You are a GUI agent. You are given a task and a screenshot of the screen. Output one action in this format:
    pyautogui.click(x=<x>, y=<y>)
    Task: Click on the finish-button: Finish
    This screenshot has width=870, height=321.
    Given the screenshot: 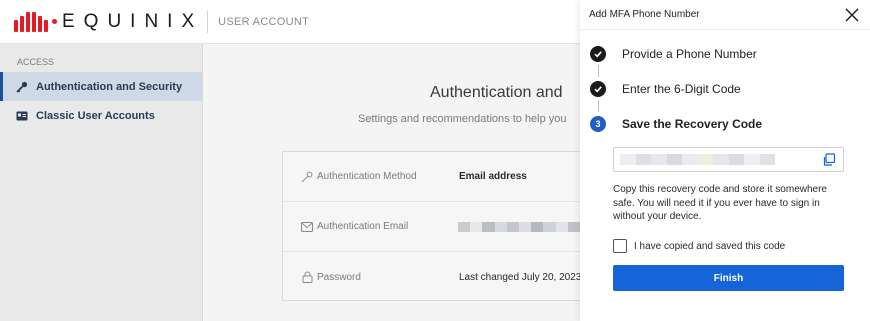 What is the action you would take?
    pyautogui.click(x=728, y=278)
    